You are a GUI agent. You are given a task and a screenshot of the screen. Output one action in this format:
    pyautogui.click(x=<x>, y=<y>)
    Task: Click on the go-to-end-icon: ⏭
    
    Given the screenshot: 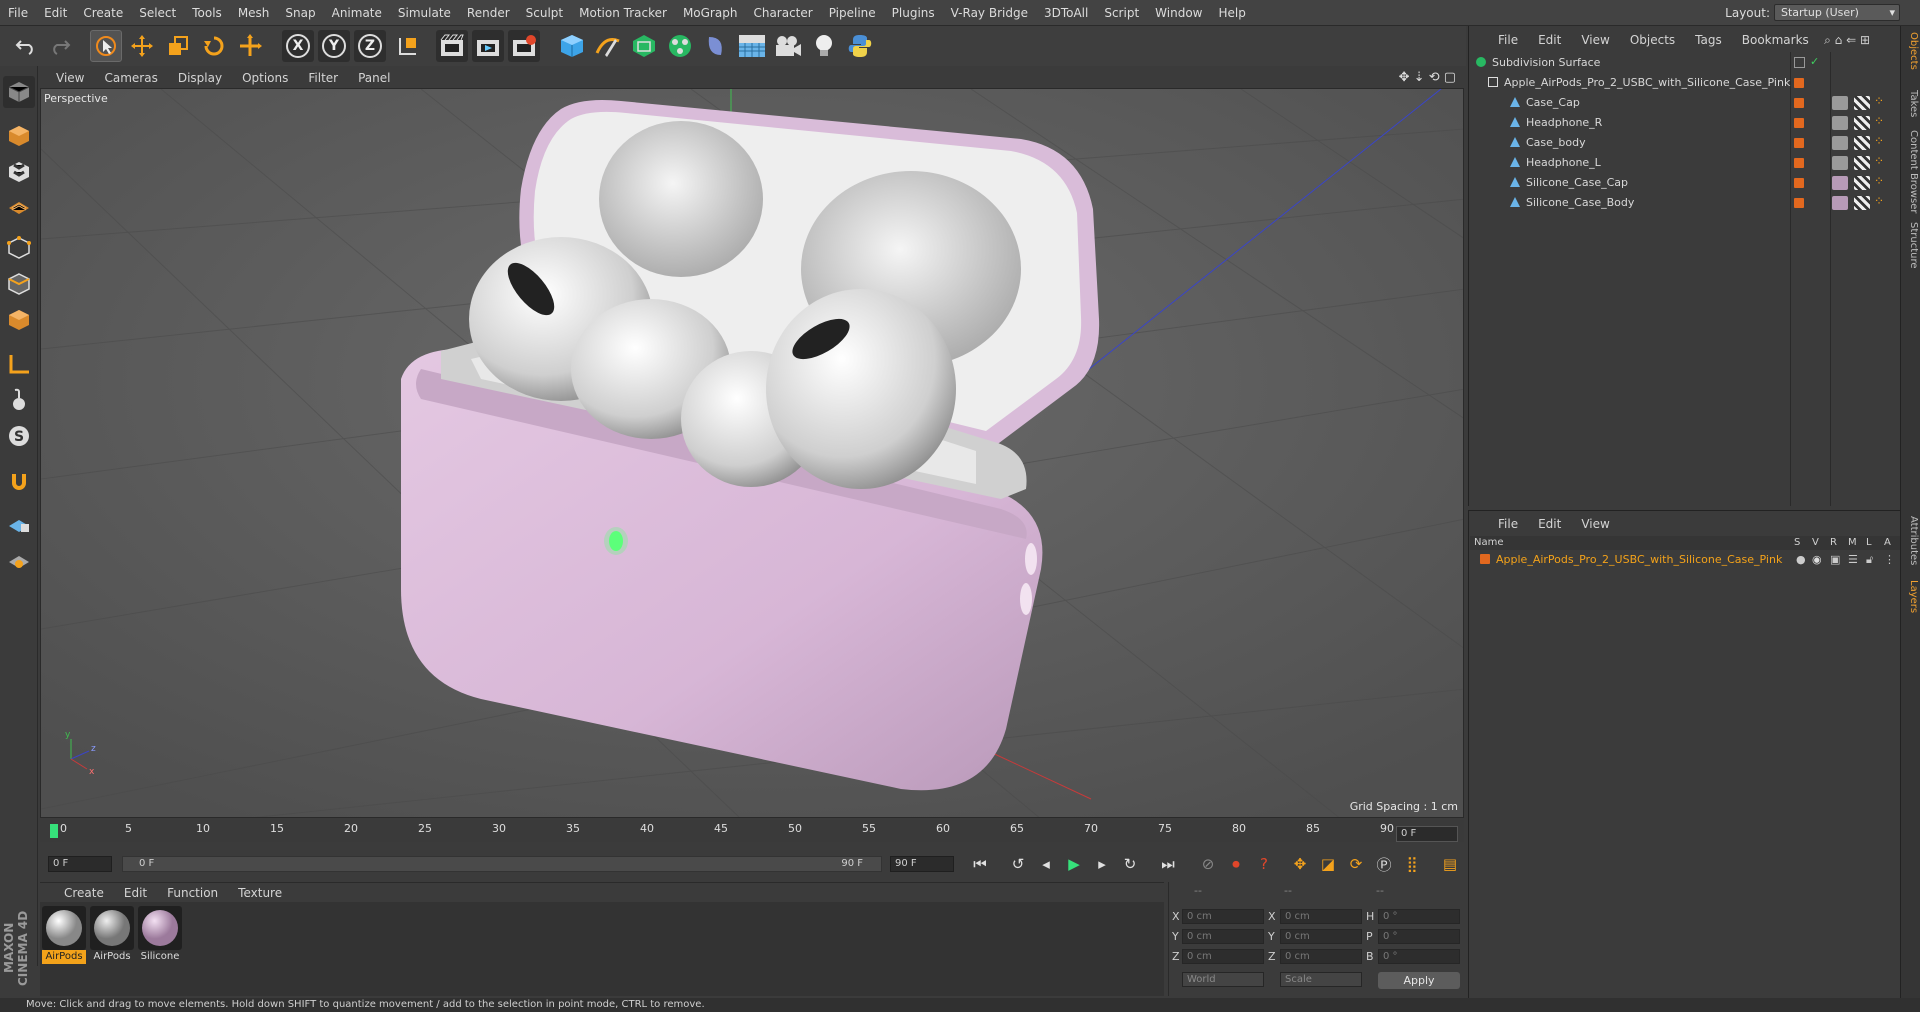 What is the action you would take?
    pyautogui.click(x=1168, y=864)
    